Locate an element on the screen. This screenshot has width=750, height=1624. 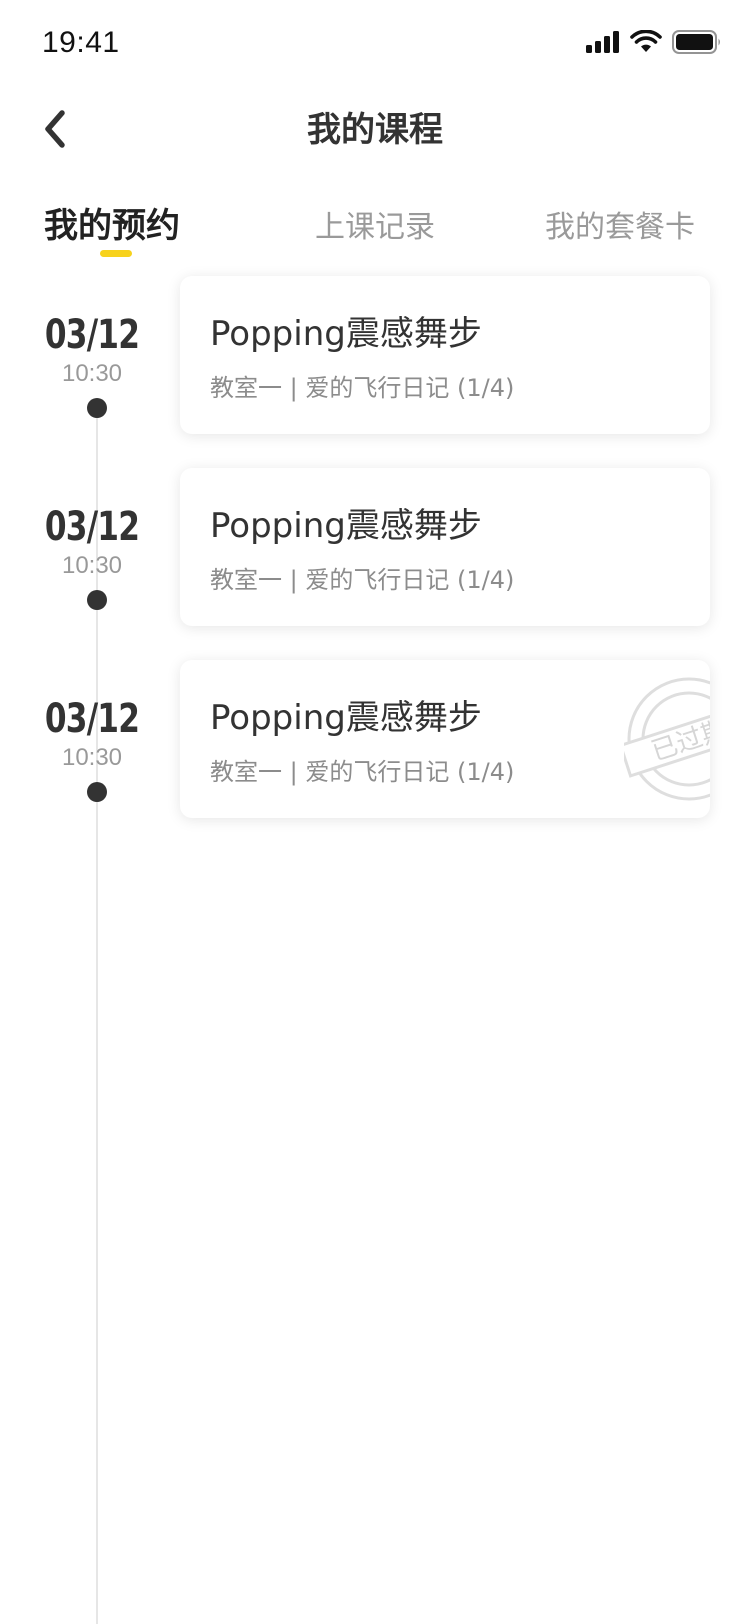
status-bar: 19:41 is located at coordinates (375, 44).